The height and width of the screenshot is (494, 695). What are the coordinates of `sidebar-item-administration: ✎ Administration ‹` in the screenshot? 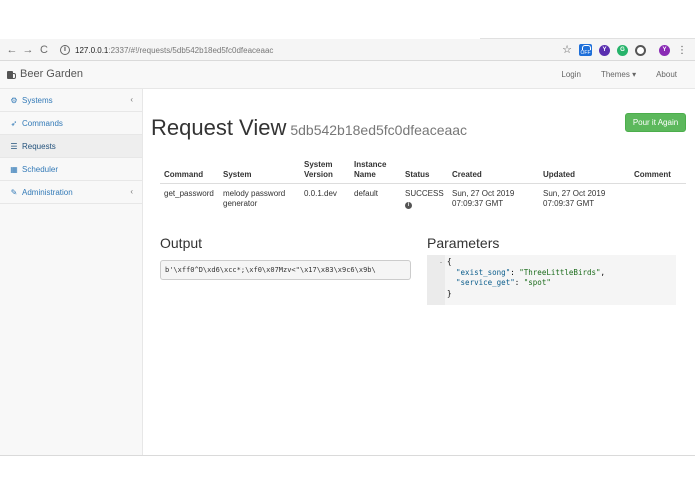 It's located at (71, 192).